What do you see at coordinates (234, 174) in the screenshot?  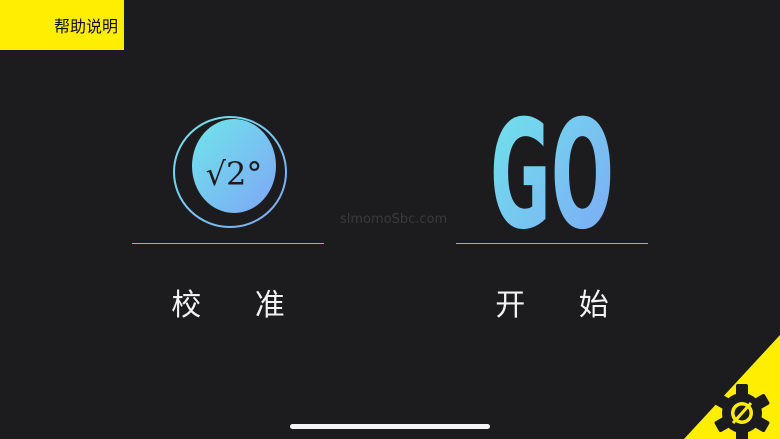 I see `sqrt-degree-text: √2°` at bounding box center [234, 174].